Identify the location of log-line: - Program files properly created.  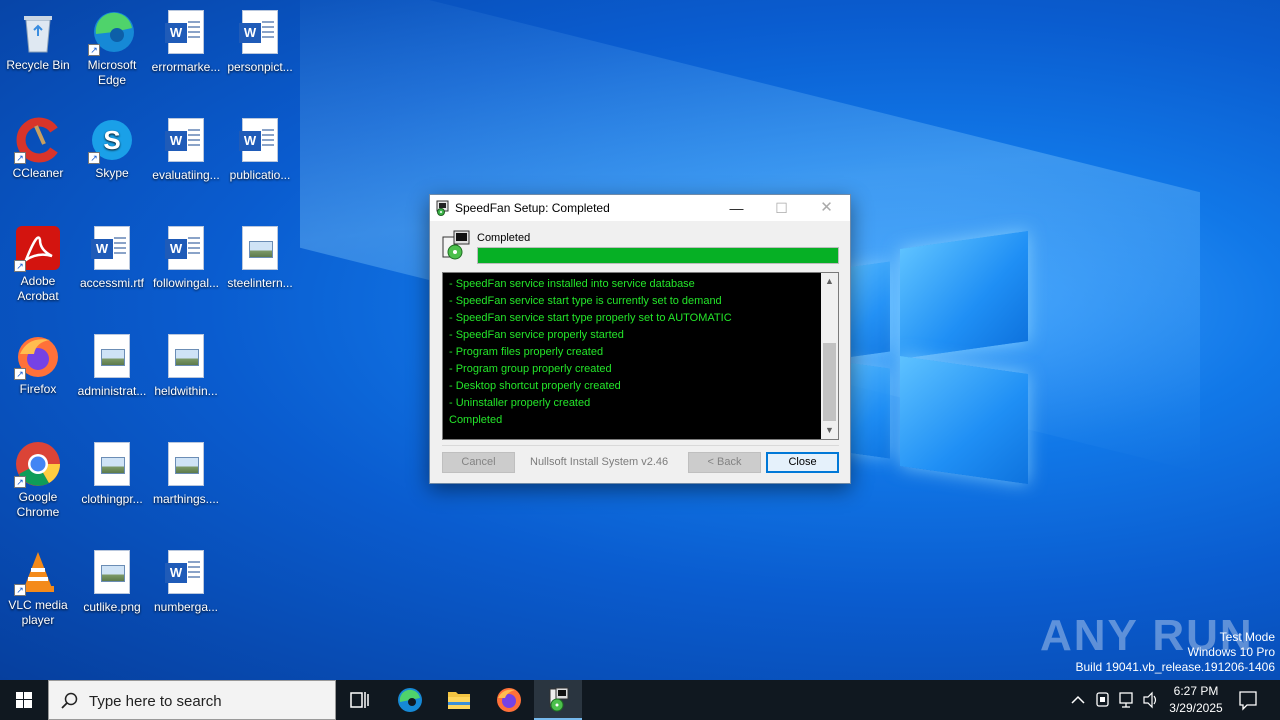
(526, 352).